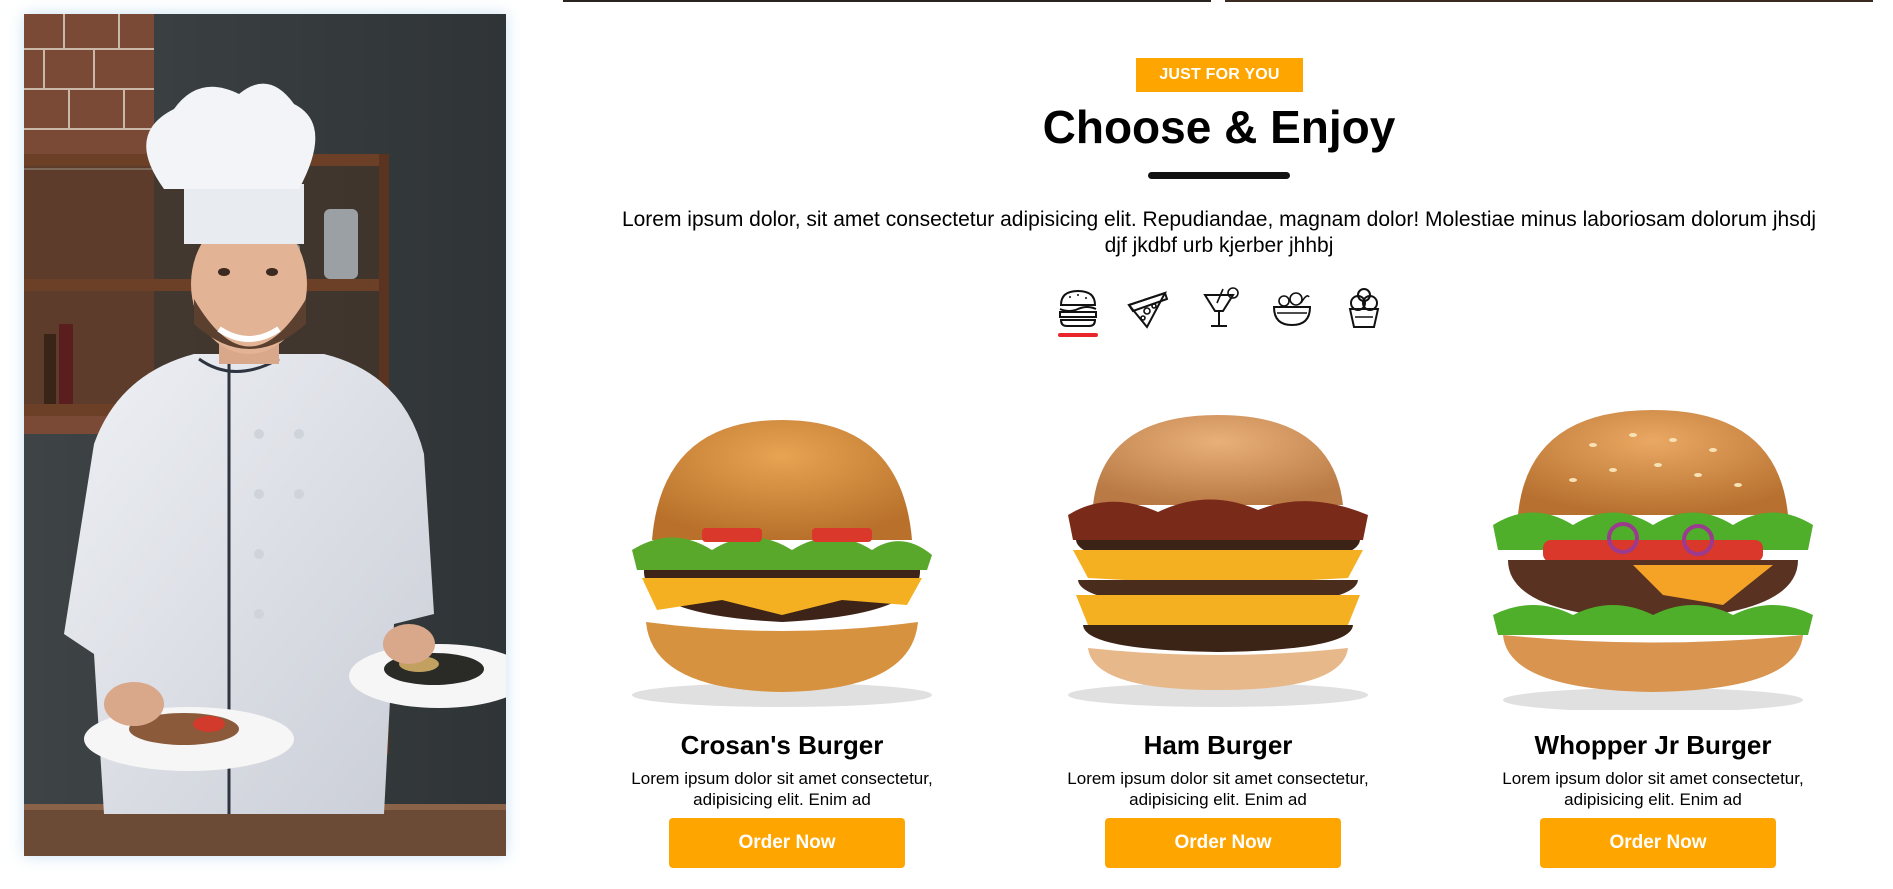 This screenshot has height=889, width=1893. I want to click on title-underline, so click(1219, 175).